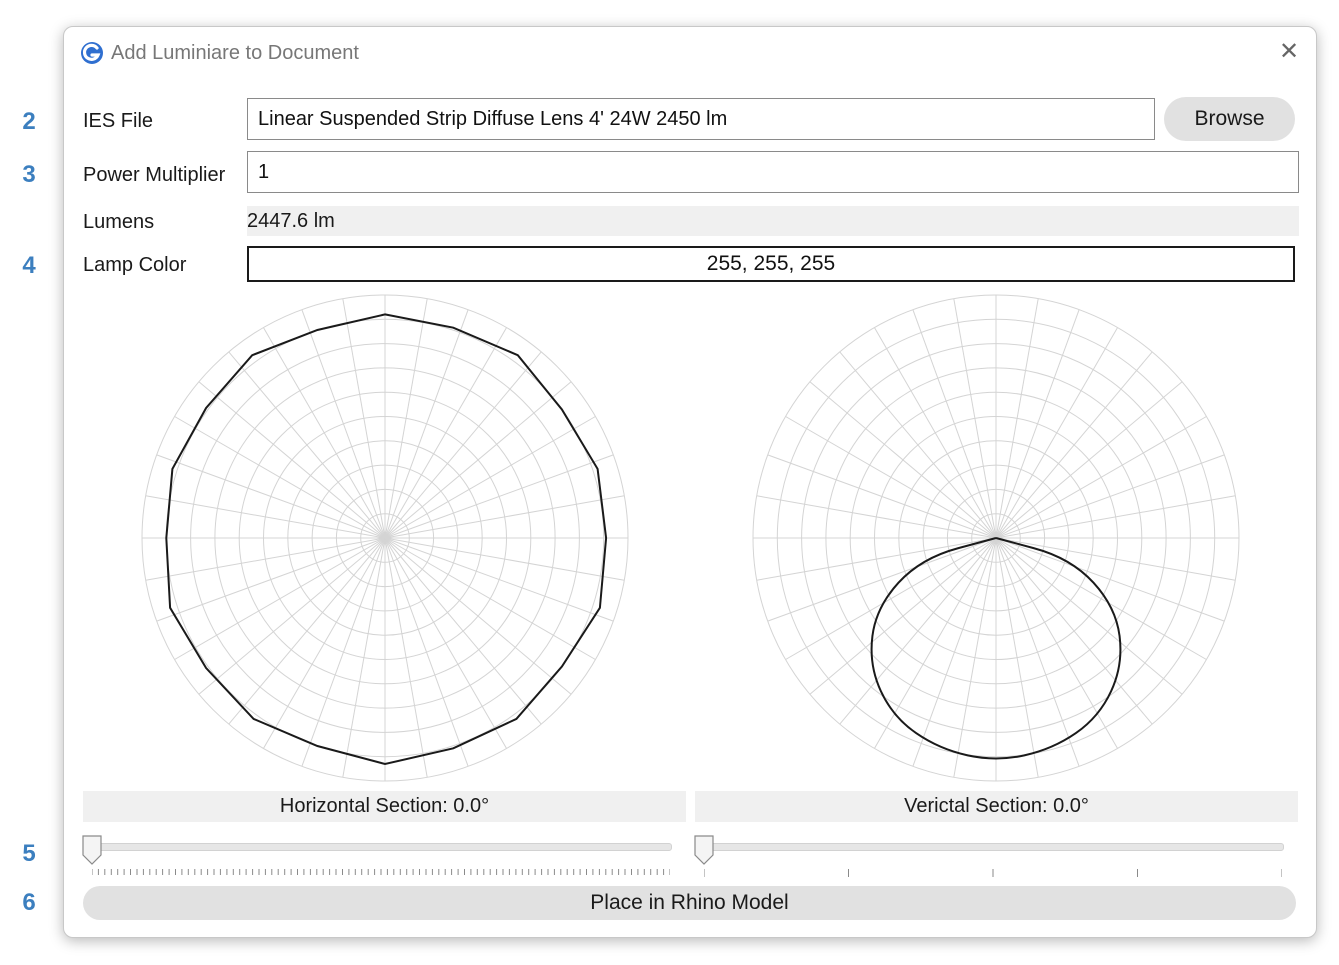 The image size is (1339, 965). What do you see at coordinates (29, 265) in the screenshot?
I see `callout-4: 4` at bounding box center [29, 265].